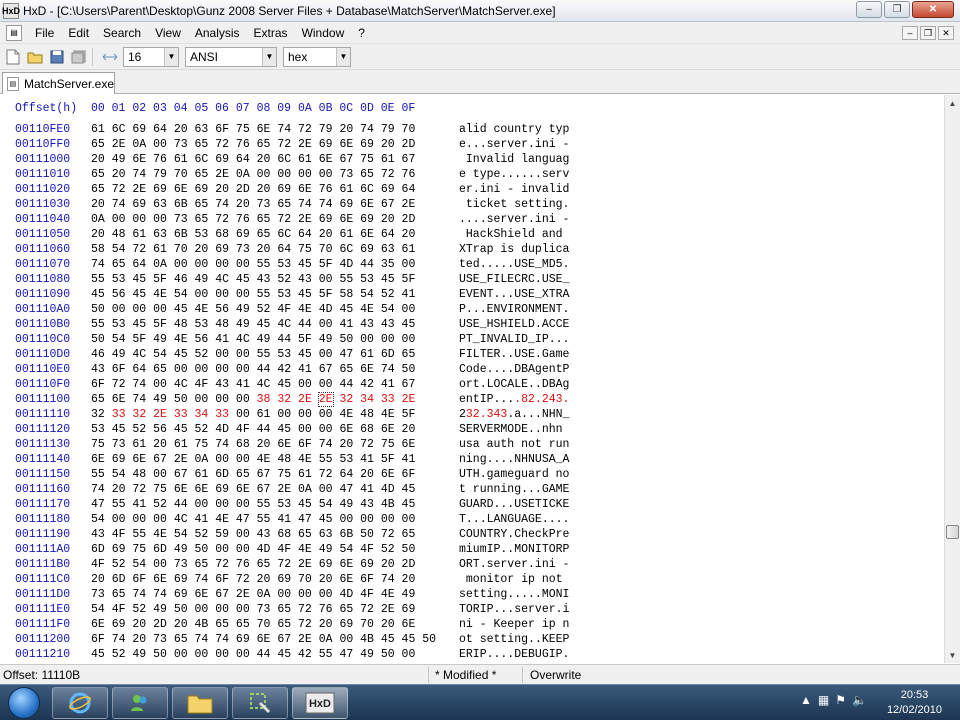  Describe the element at coordinates (514, 534) in the screenshot. I see `row-ascii: COUNTRY.CheckPre` at that location.